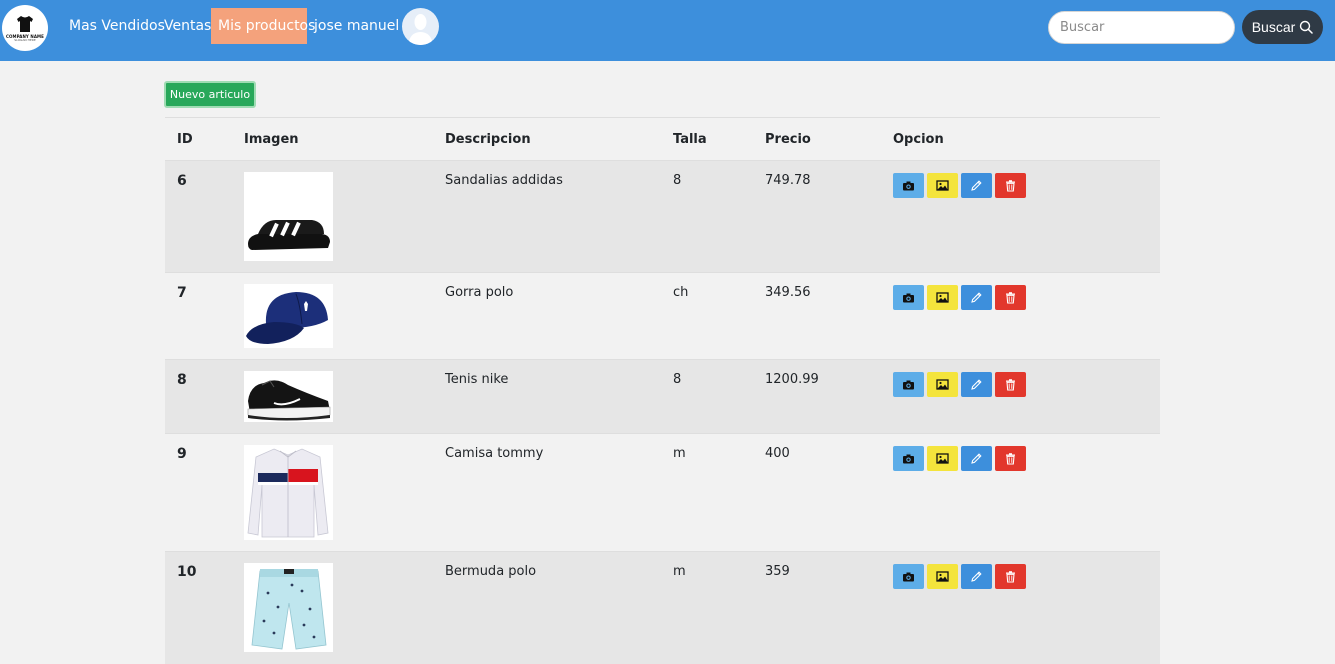 The width and height of the screenshot is (1335, 664). Describe the element at coordinates (288, 492) in the screenshot. I see `shirt-image` at that location.